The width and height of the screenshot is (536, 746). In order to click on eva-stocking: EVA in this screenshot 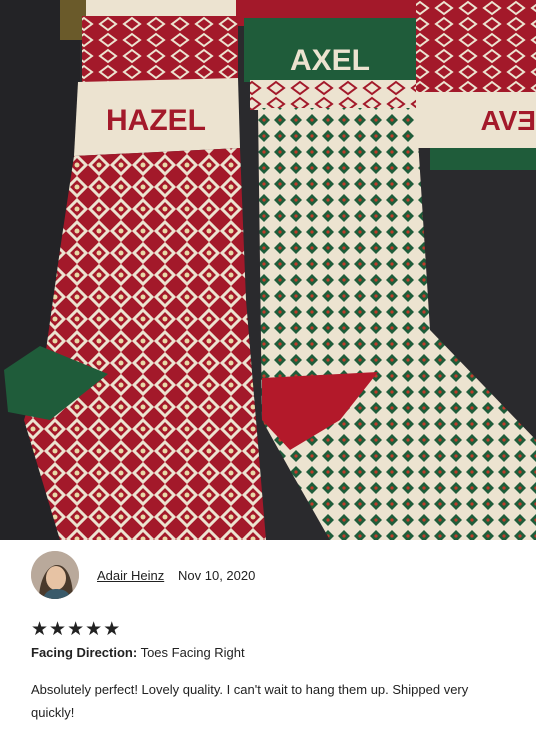, I will do `click(474, 85)`.